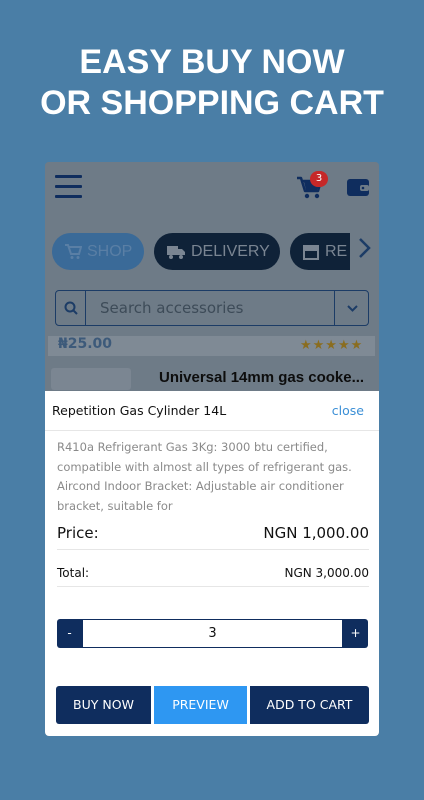 Image resolution: width=424 pixels, height=800 pixels. Describe the element at coordinates (358, 187) in the screenshot. I see `wallet-icon` at that location.